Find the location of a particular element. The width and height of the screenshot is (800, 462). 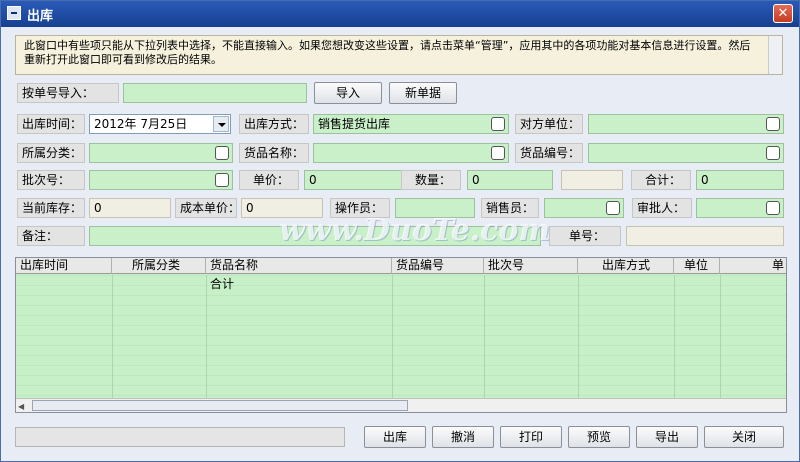

batch-field is located at coordinates (161, 180).